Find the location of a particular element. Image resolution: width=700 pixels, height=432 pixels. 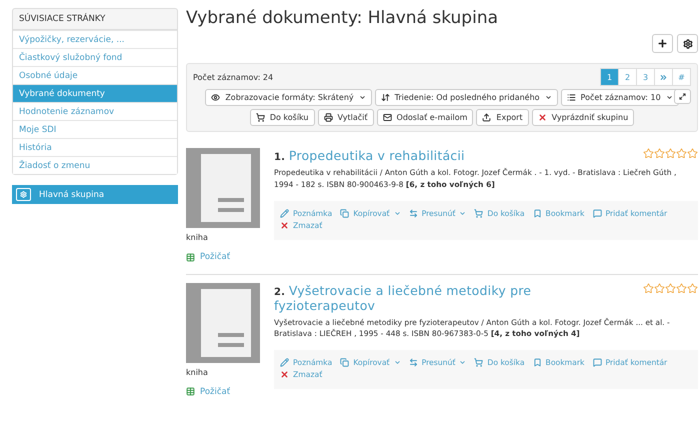

sidebar-item: Hodnotenie záznamov is located at coordinates (95, 111).